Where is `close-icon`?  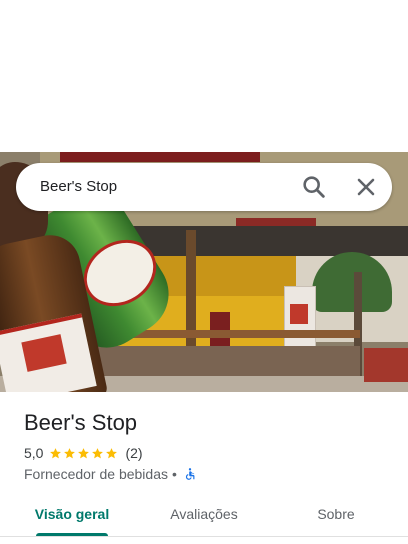 close-icon is located at coordinates (366, 187).